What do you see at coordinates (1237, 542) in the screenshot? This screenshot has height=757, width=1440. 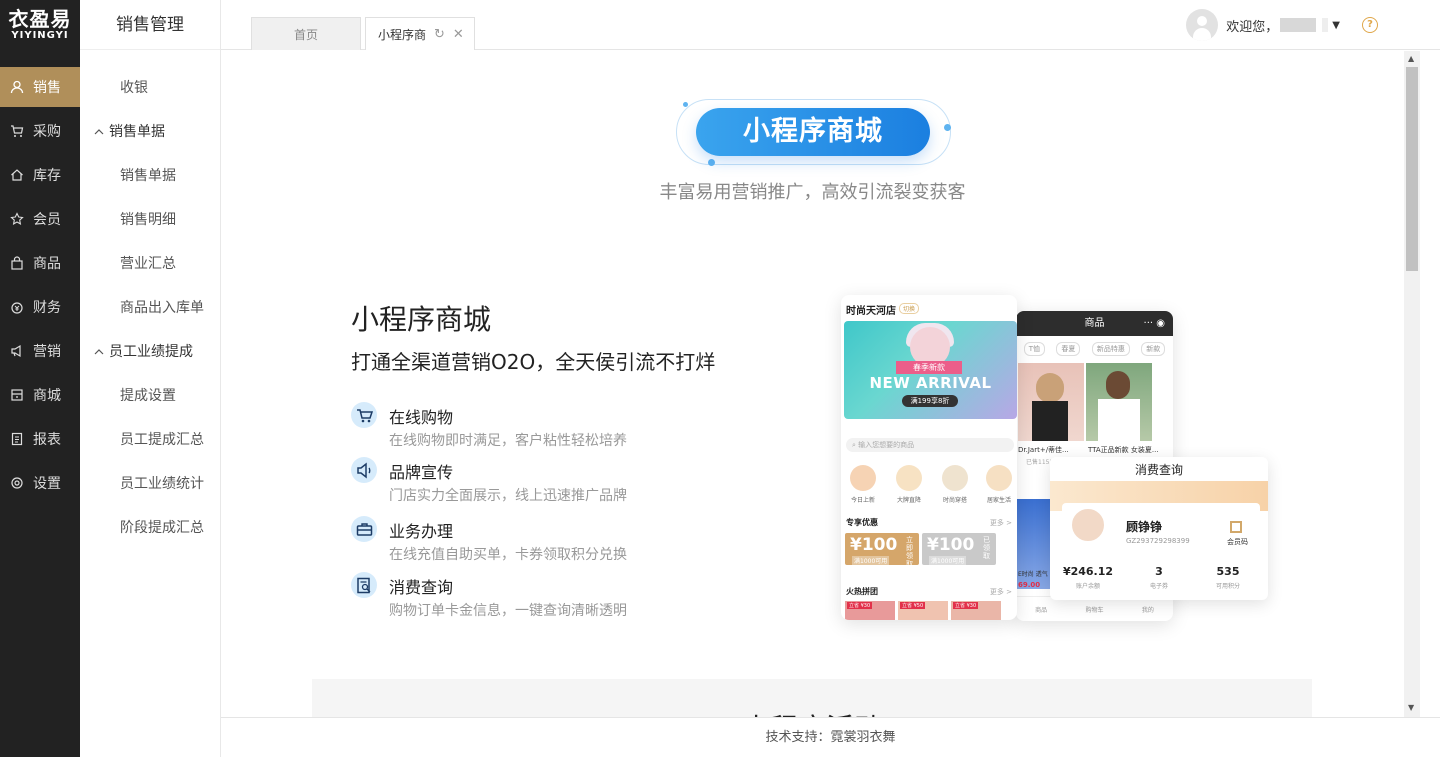 I see `member-code-label: 会员码` at bounding box center [1237, 542].